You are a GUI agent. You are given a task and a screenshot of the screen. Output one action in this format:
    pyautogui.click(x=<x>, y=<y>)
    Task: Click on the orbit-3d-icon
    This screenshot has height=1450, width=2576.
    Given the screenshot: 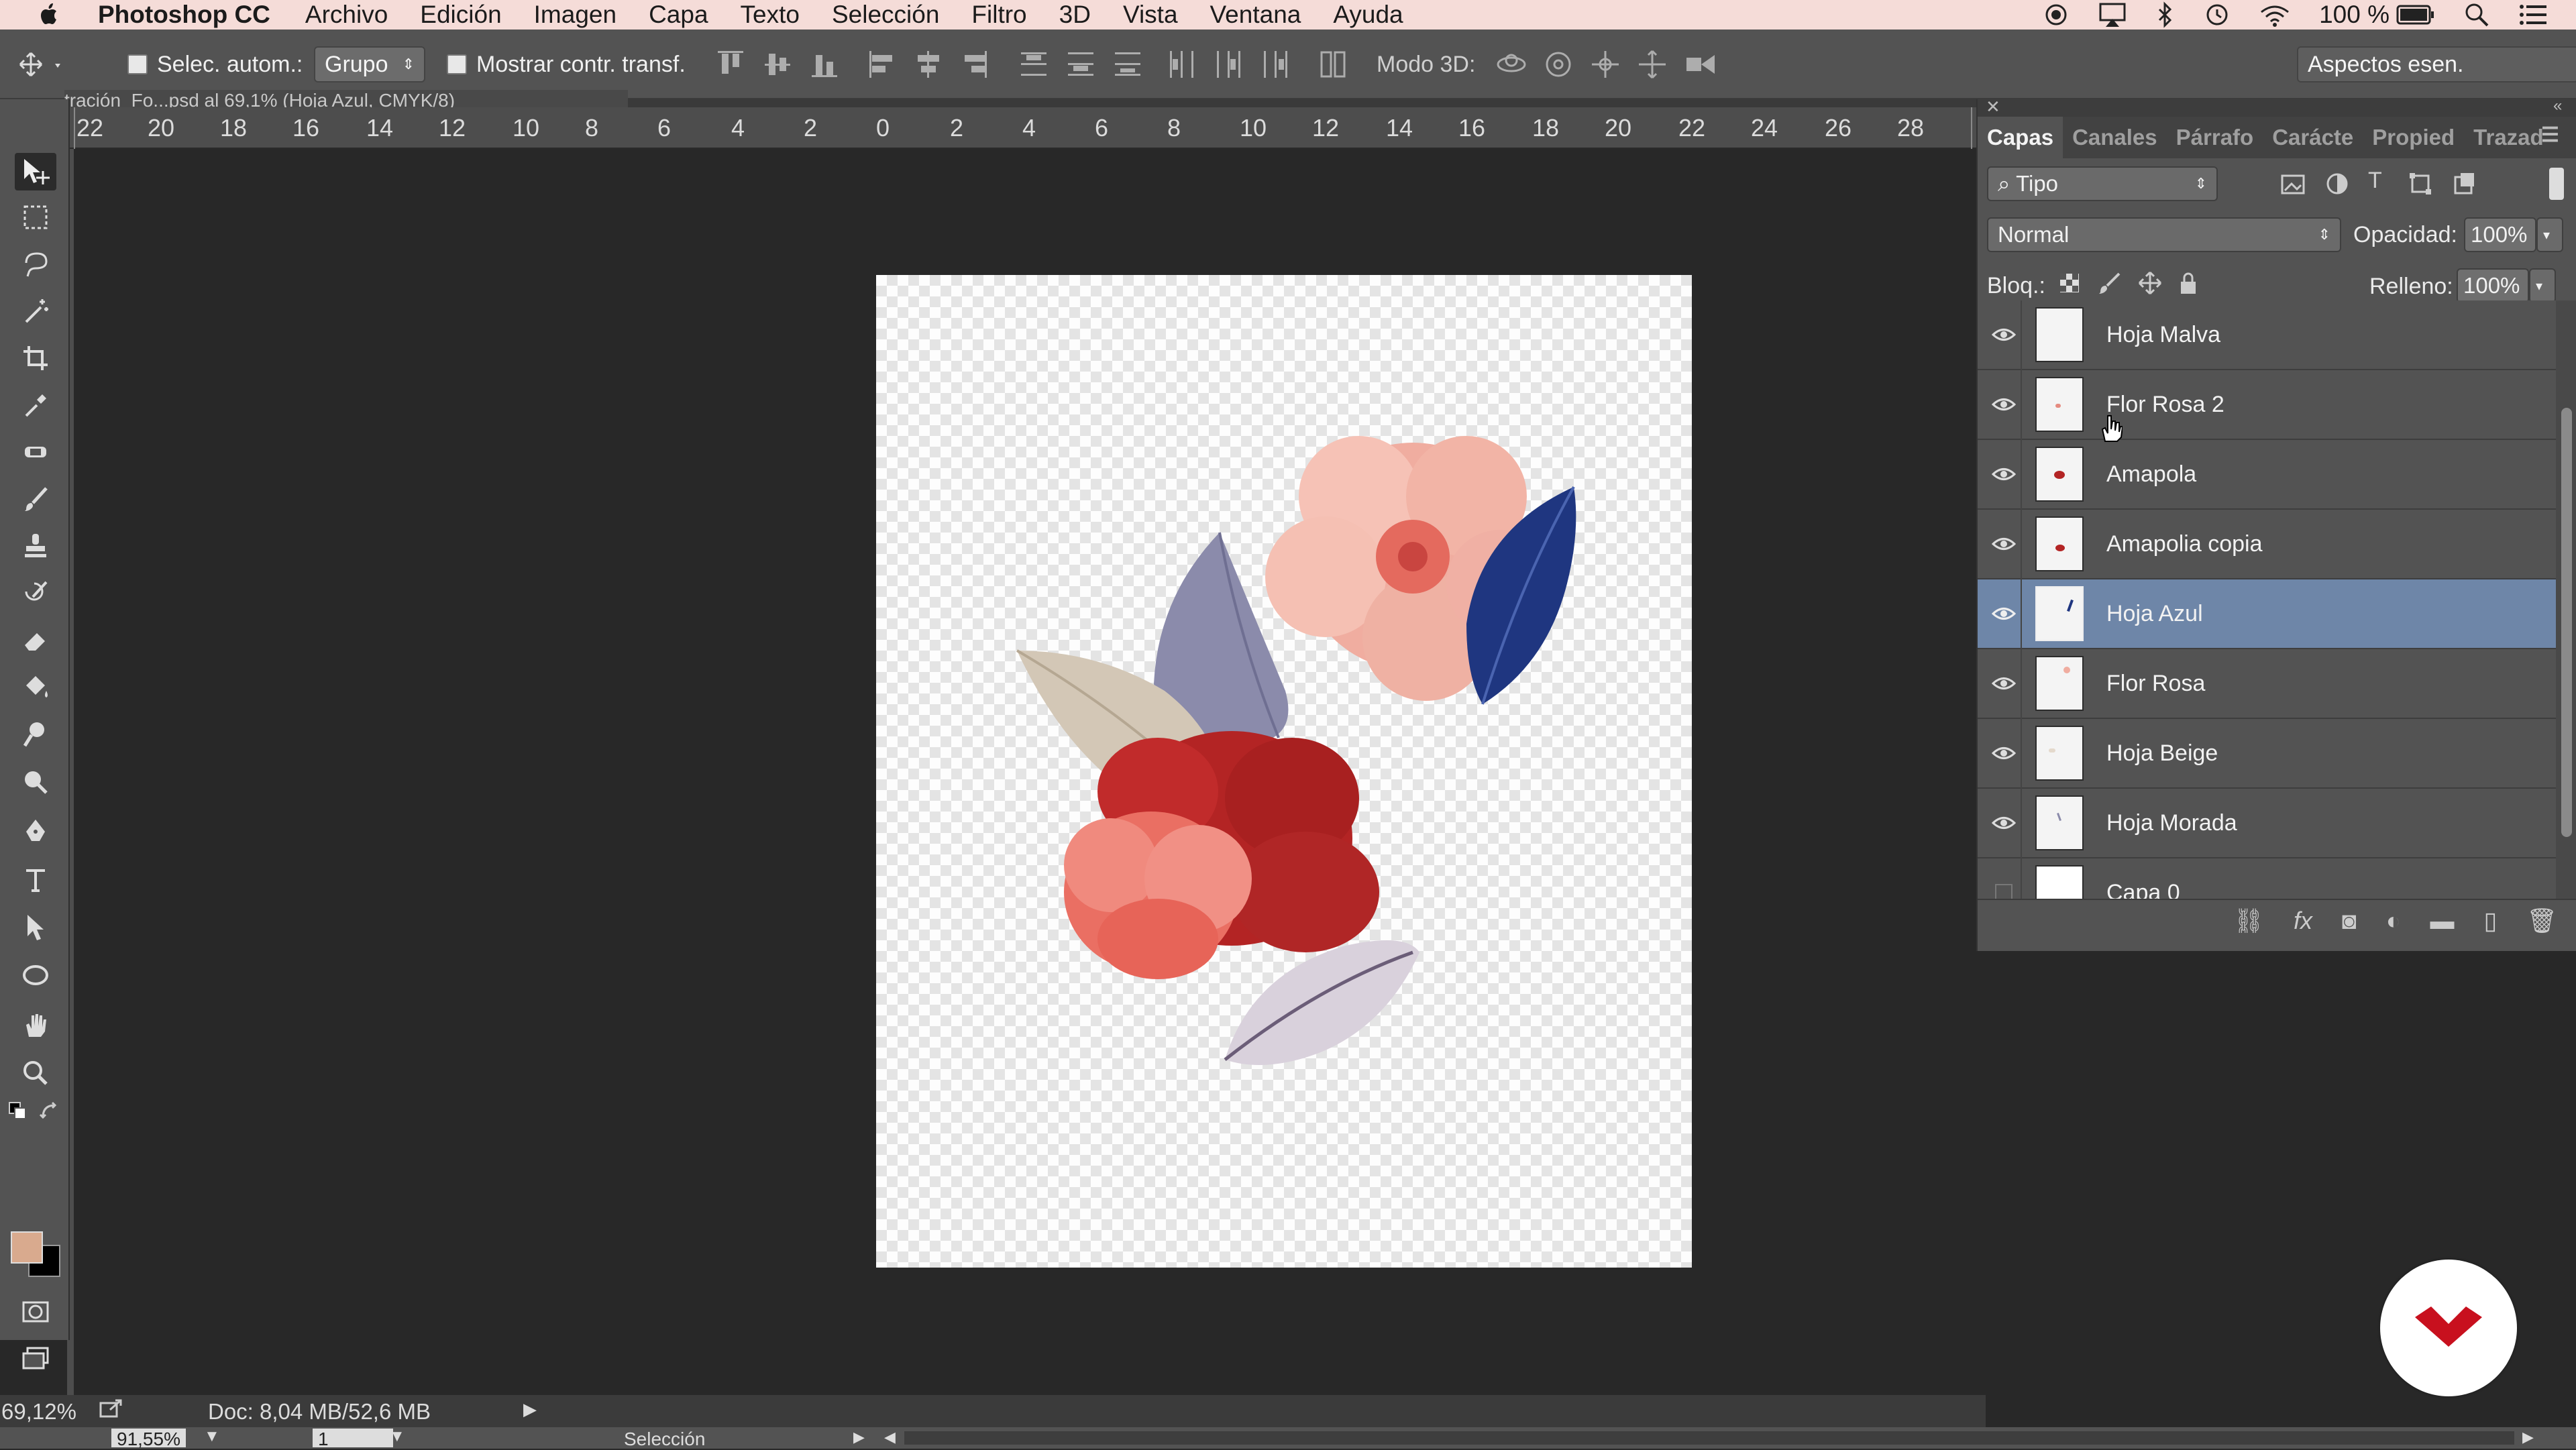 What is the action you would take?
    pyautogui.click(x=1510, y=64)
    